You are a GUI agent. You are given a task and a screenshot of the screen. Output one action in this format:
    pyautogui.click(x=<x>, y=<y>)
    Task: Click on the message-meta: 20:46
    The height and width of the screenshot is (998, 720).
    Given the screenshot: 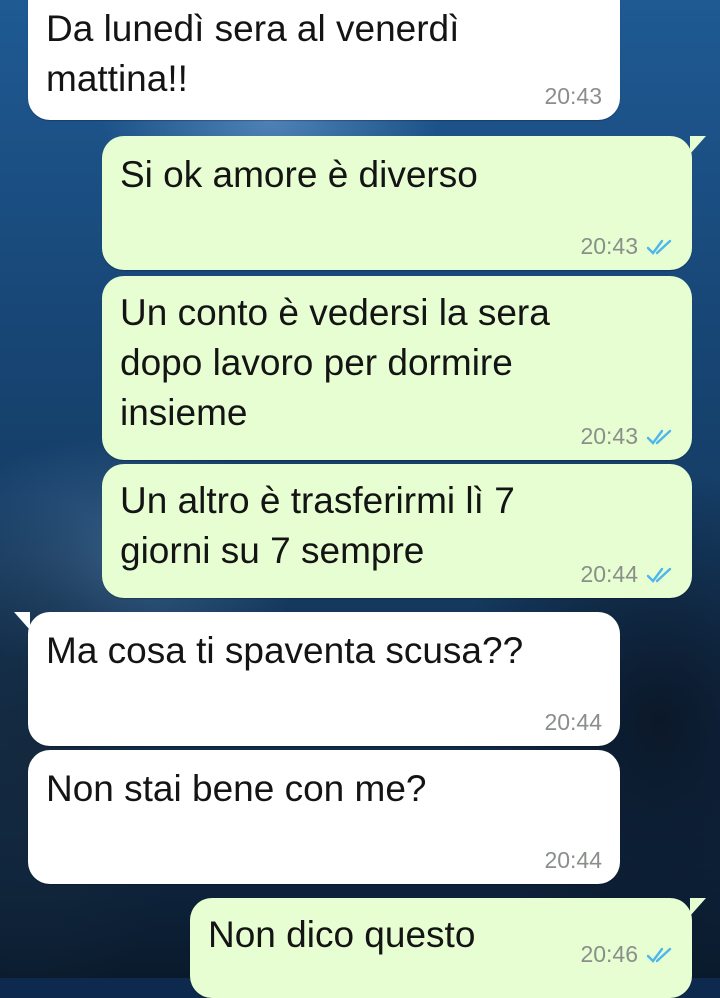 What is the action you would take?
    pyautogui.click(x=628, y=954)
    